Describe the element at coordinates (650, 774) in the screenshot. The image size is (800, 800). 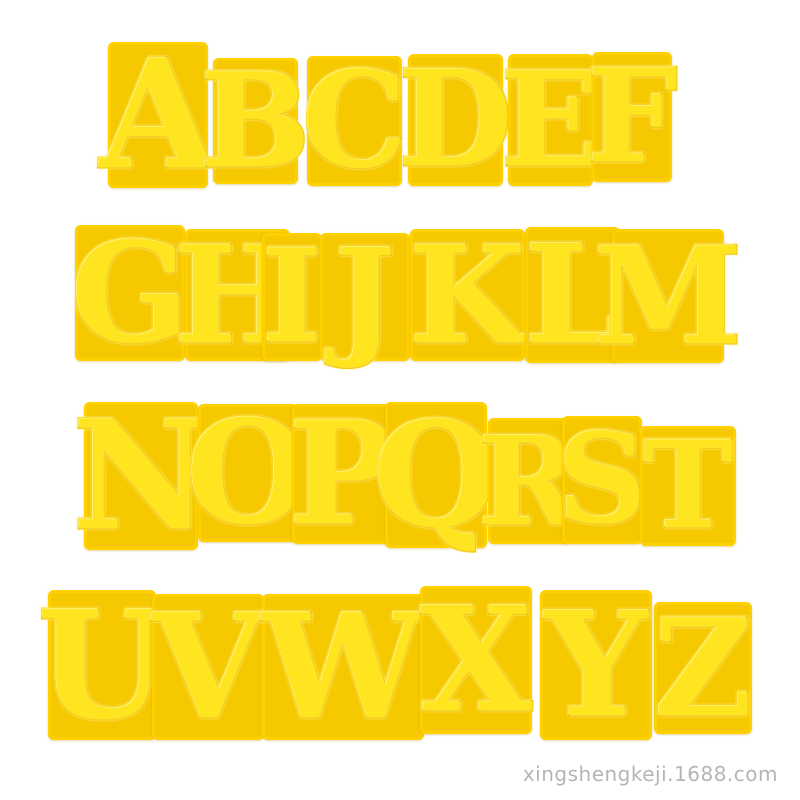
I see `watermark-text: xingshengkeji.1688.com` at that location.